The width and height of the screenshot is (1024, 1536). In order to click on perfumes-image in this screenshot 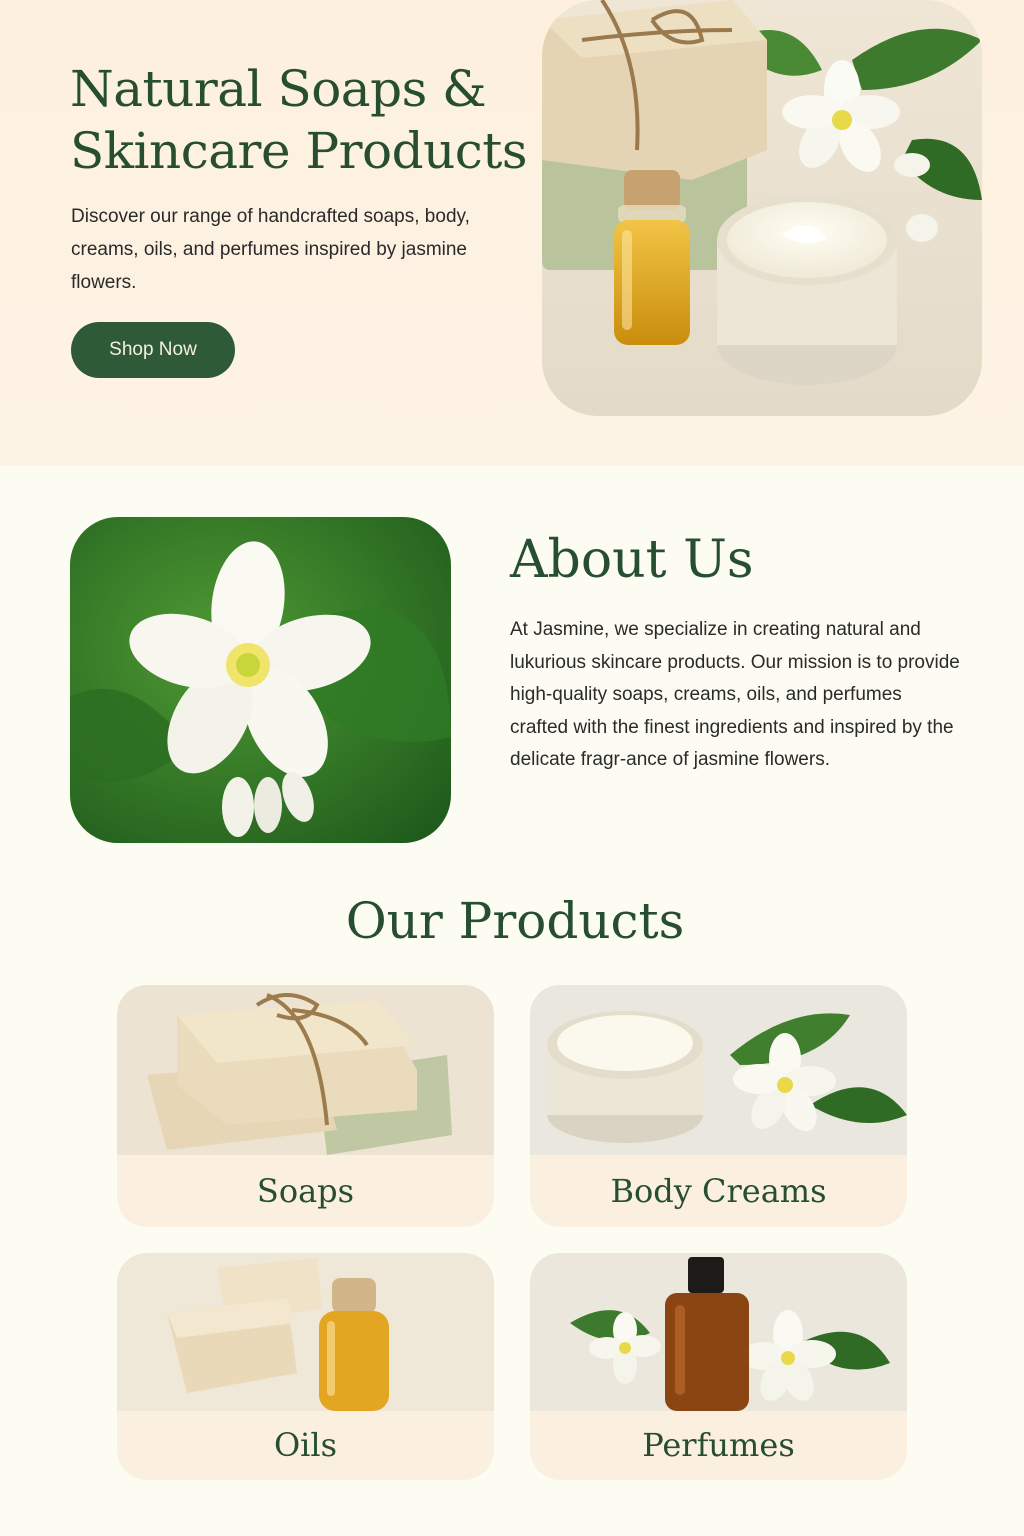, I will do `click(718, 1332)`.